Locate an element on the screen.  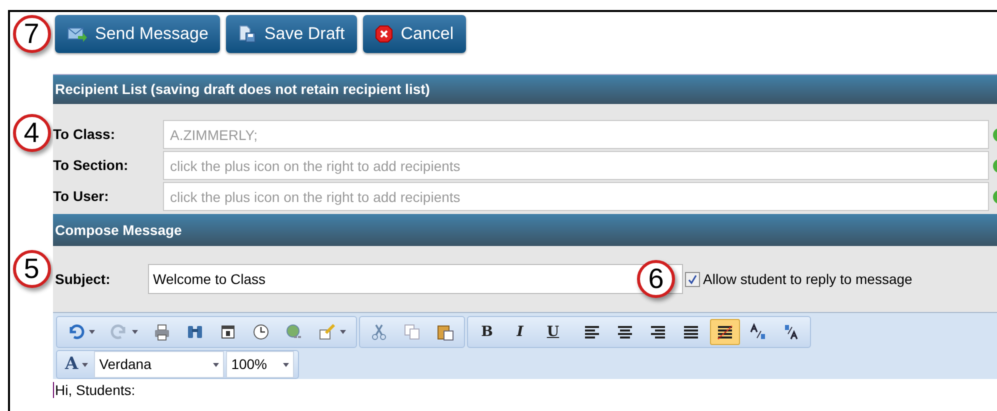
align-center-icon is located at coordinates (625, 332).